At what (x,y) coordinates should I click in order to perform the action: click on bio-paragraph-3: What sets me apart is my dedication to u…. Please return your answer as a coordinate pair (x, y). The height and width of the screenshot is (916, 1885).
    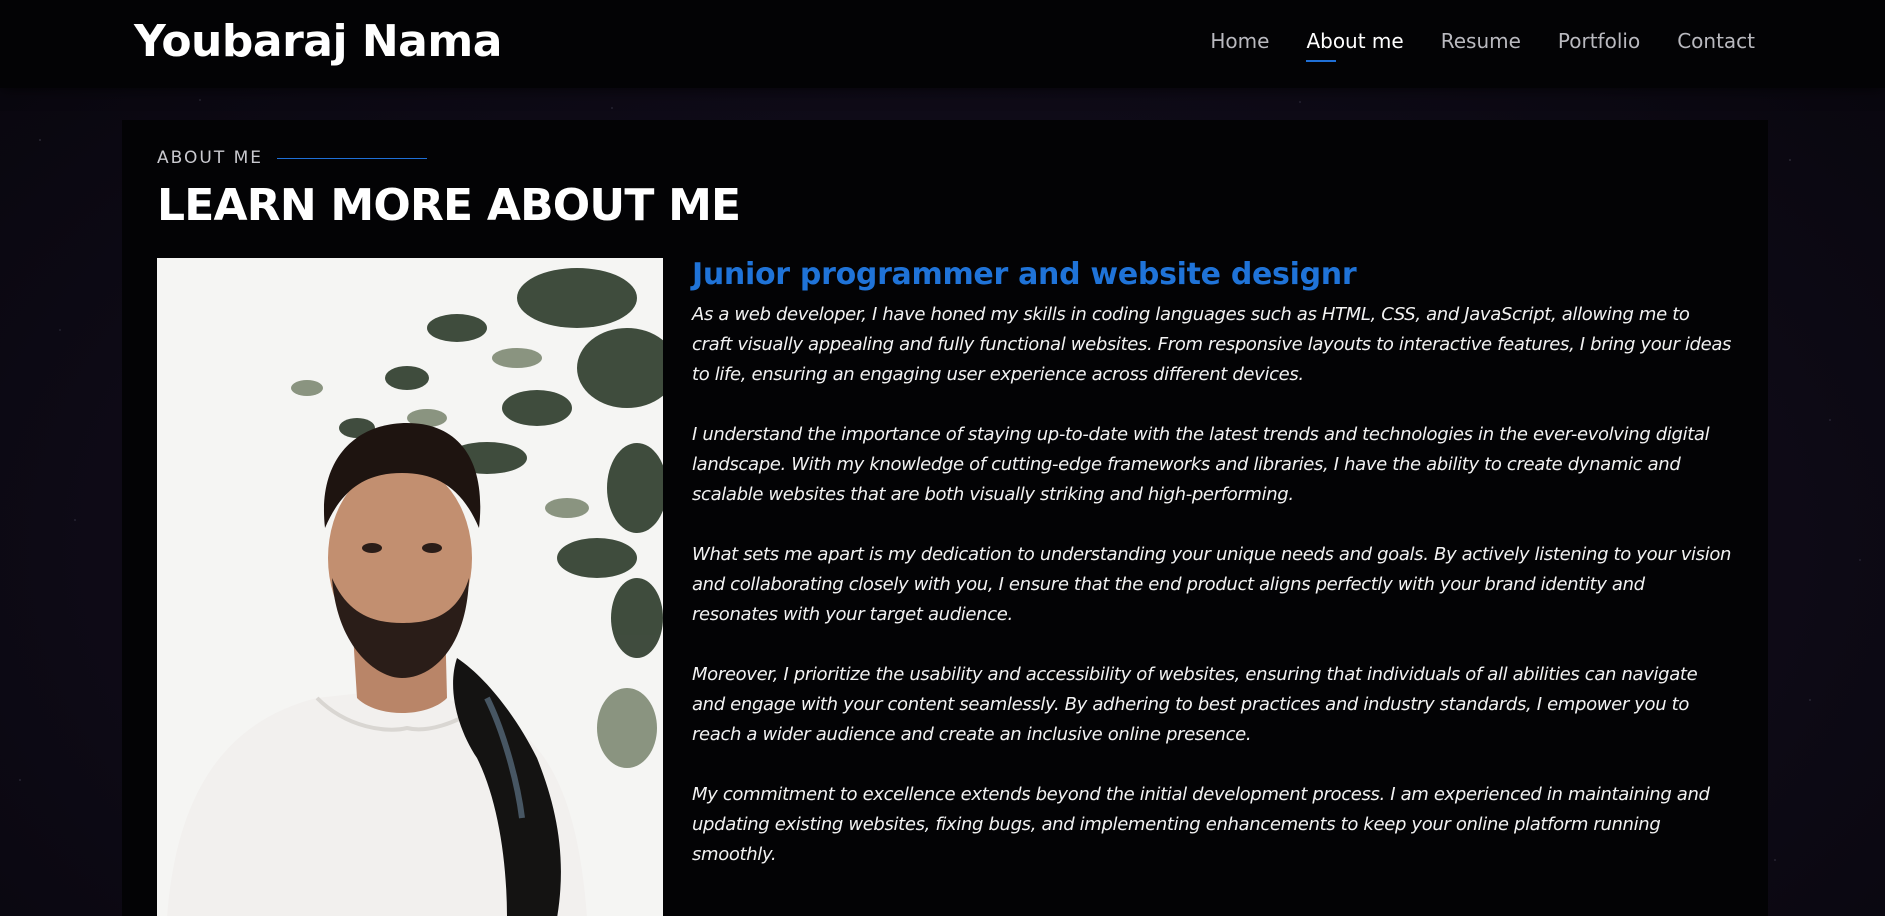
    Looking at the image, I should click on (1212, 584).